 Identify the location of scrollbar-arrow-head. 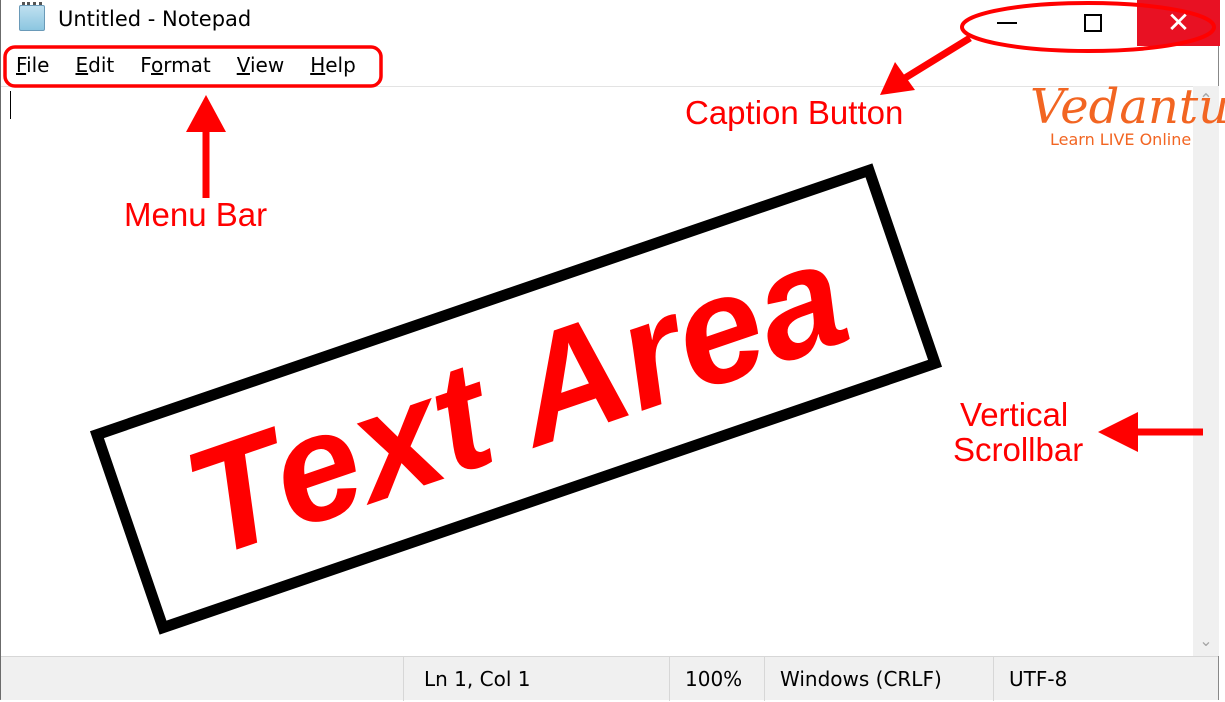
(1118, 432).